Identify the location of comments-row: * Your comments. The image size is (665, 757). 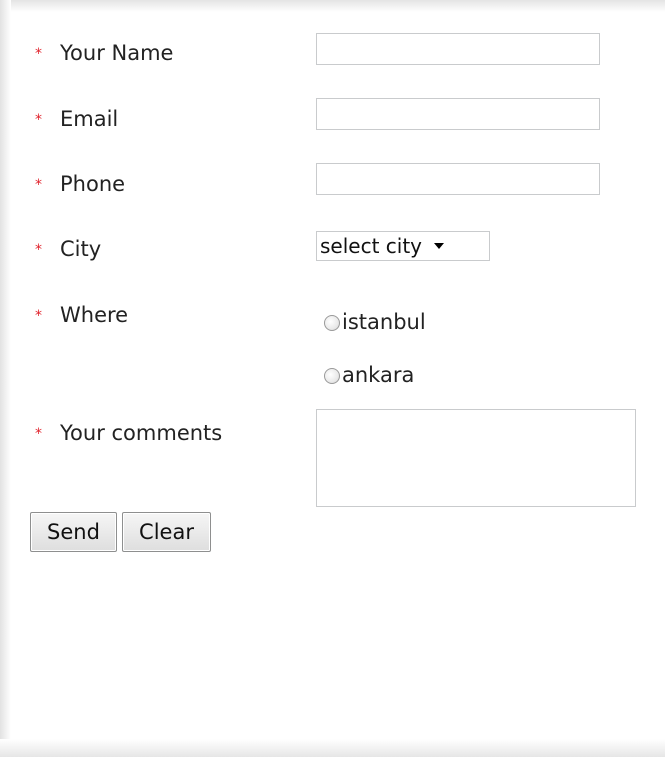
(128, 433).